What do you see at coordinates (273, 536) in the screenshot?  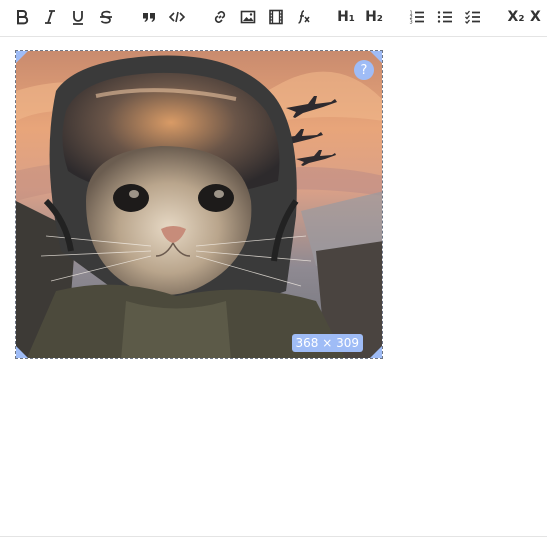 I see `editor-bottom-border` at bounding box center [273, 536].